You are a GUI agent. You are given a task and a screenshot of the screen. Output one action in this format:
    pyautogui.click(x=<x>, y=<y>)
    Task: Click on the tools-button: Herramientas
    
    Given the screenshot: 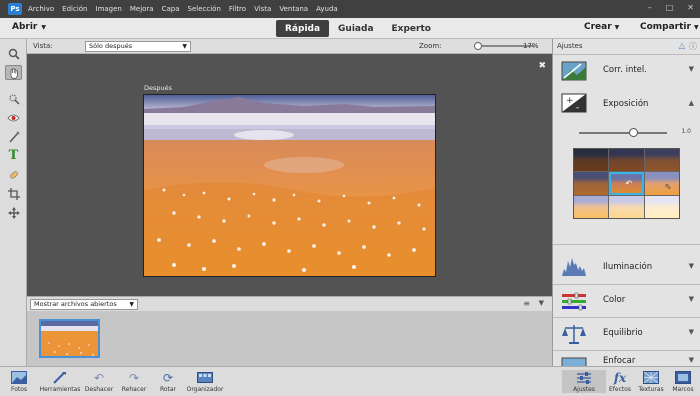 What is the action you would take?
    pyautogui.click(x=60, y=381)
    